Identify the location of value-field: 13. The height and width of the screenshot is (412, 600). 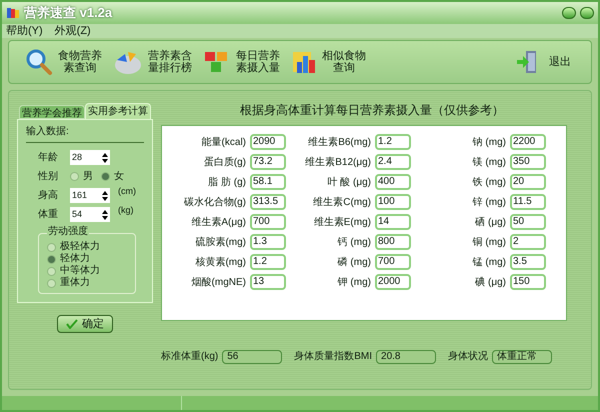
(268, 282).